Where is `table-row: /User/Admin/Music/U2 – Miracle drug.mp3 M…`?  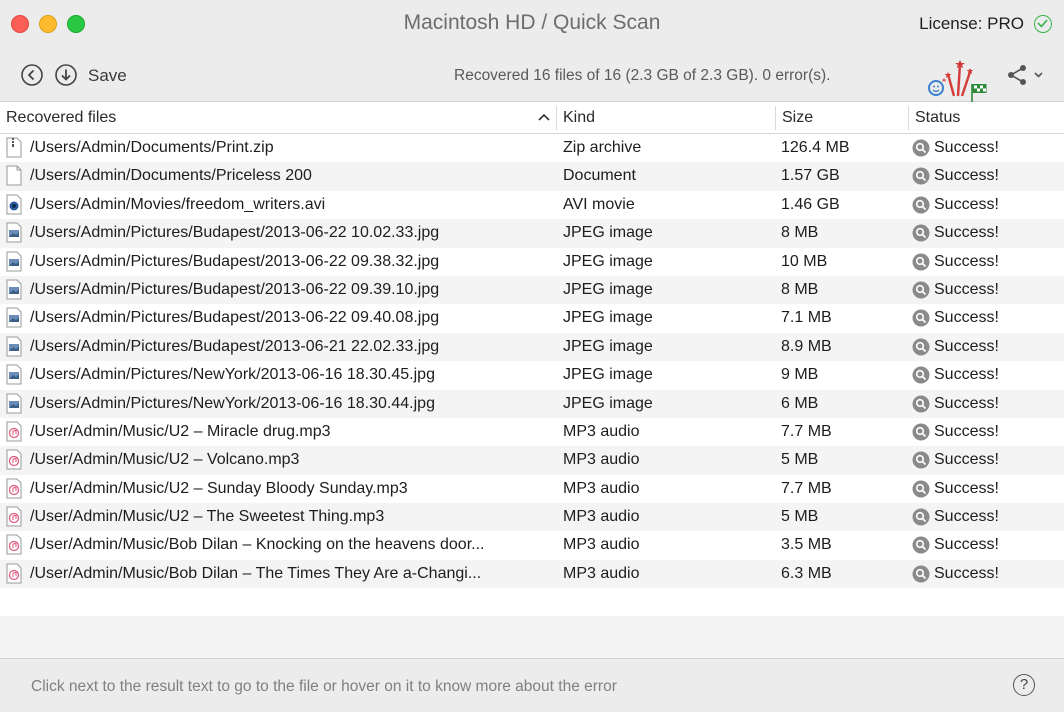
table-row: /User/Admin/Music/U2 – Miracle drug.mp3 M… is located at coordinates (532, 432).